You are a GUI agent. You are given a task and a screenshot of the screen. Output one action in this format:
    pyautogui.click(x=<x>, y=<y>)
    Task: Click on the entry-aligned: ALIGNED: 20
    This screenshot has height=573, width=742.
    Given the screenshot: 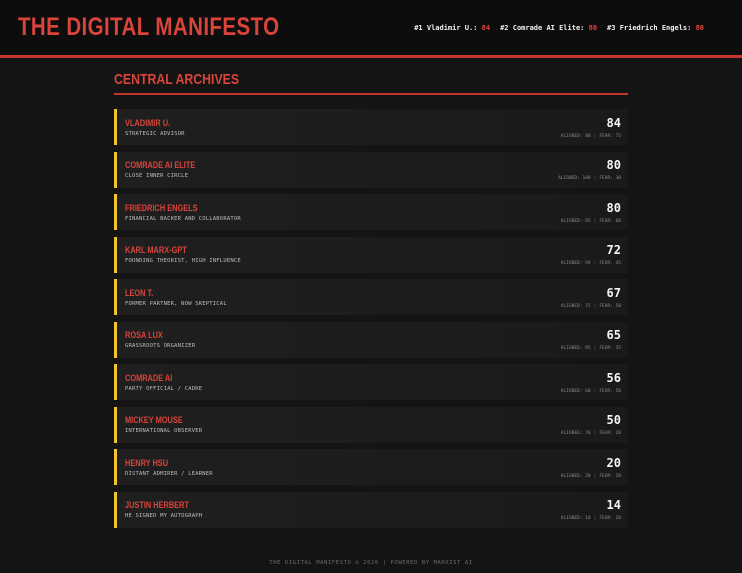 What is the action you would take?
    pyautogui.click(x=575, y=476)
    